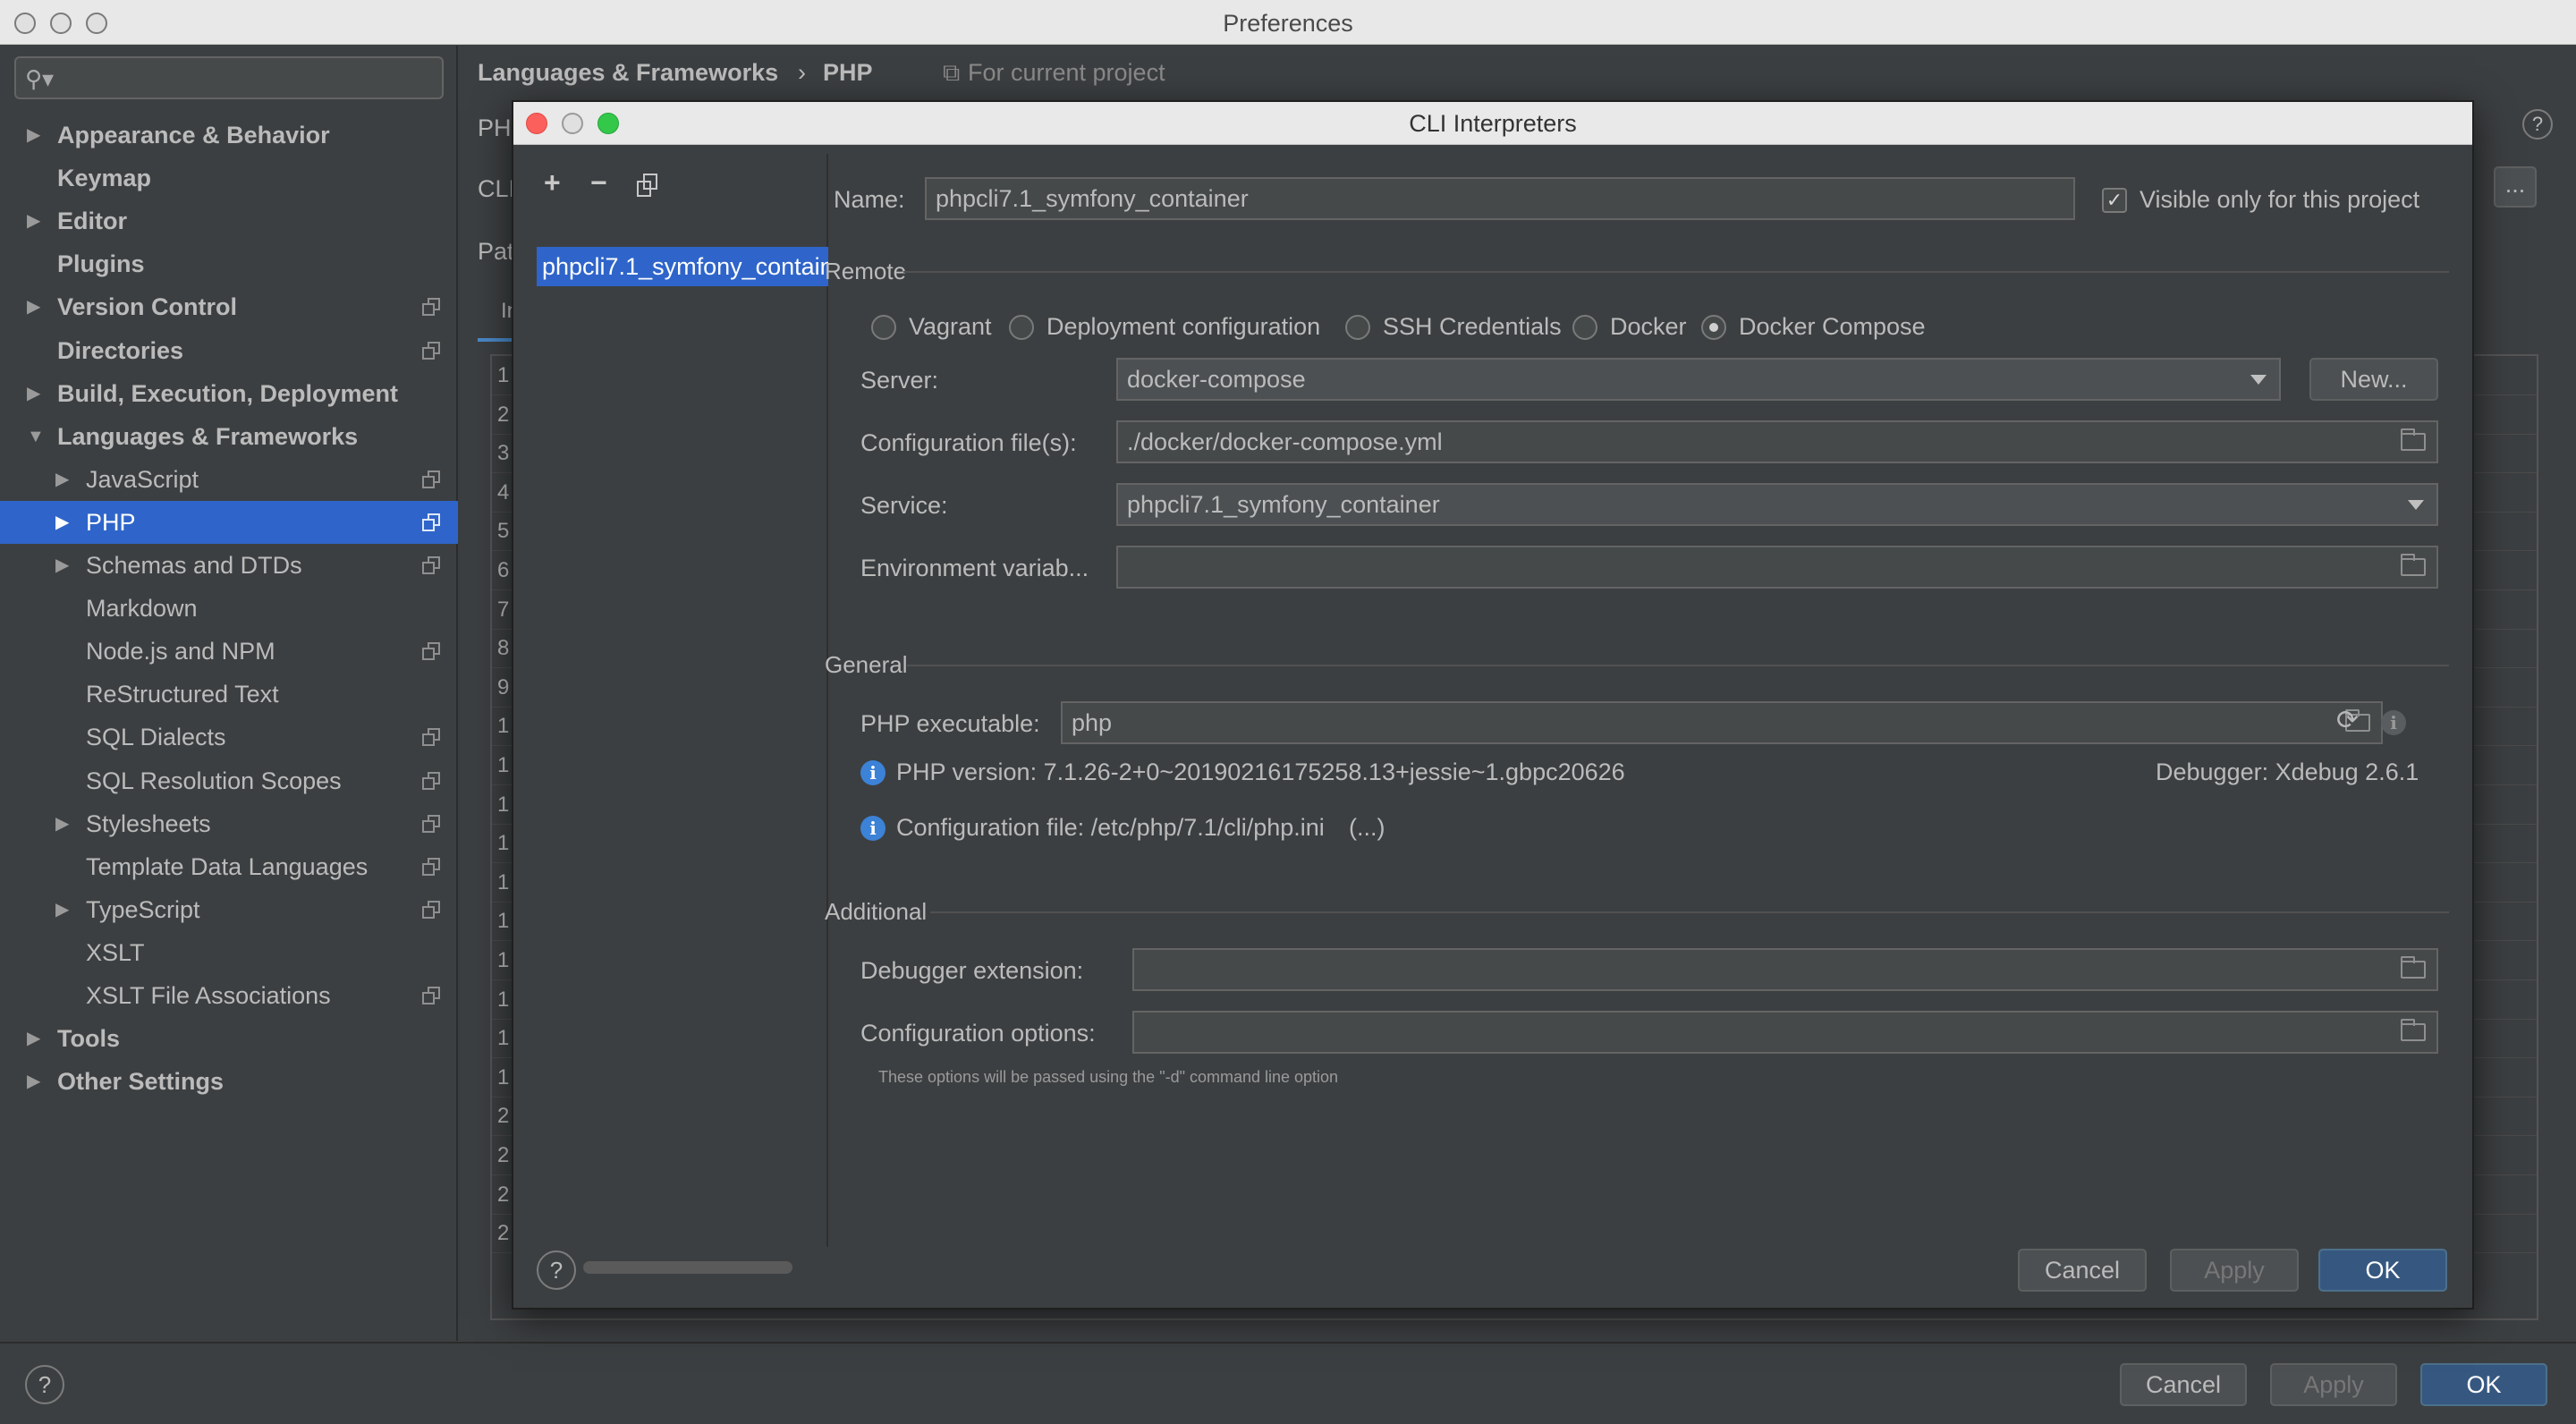 The image size is (2576, 1424). Describe the element at coordinates (147, 307) in the screenshot. I see `sidebar-item-label: Version Control` at that location.